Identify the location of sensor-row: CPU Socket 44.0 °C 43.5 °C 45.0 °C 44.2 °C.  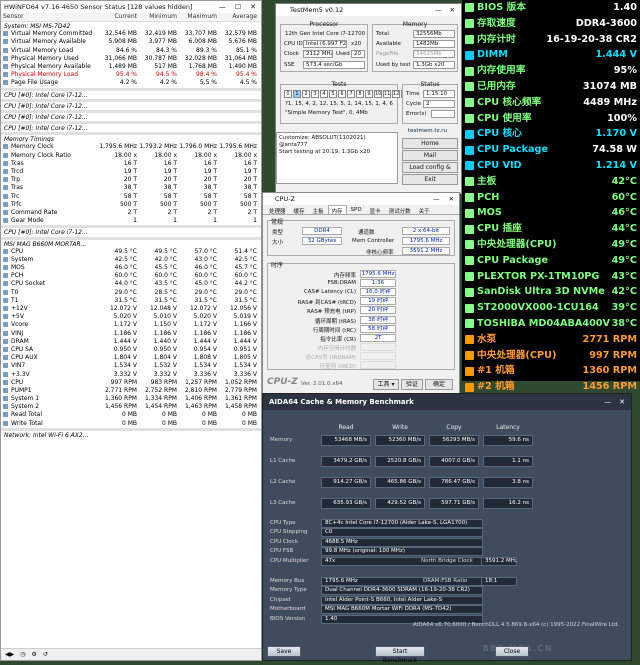
(131, 284).